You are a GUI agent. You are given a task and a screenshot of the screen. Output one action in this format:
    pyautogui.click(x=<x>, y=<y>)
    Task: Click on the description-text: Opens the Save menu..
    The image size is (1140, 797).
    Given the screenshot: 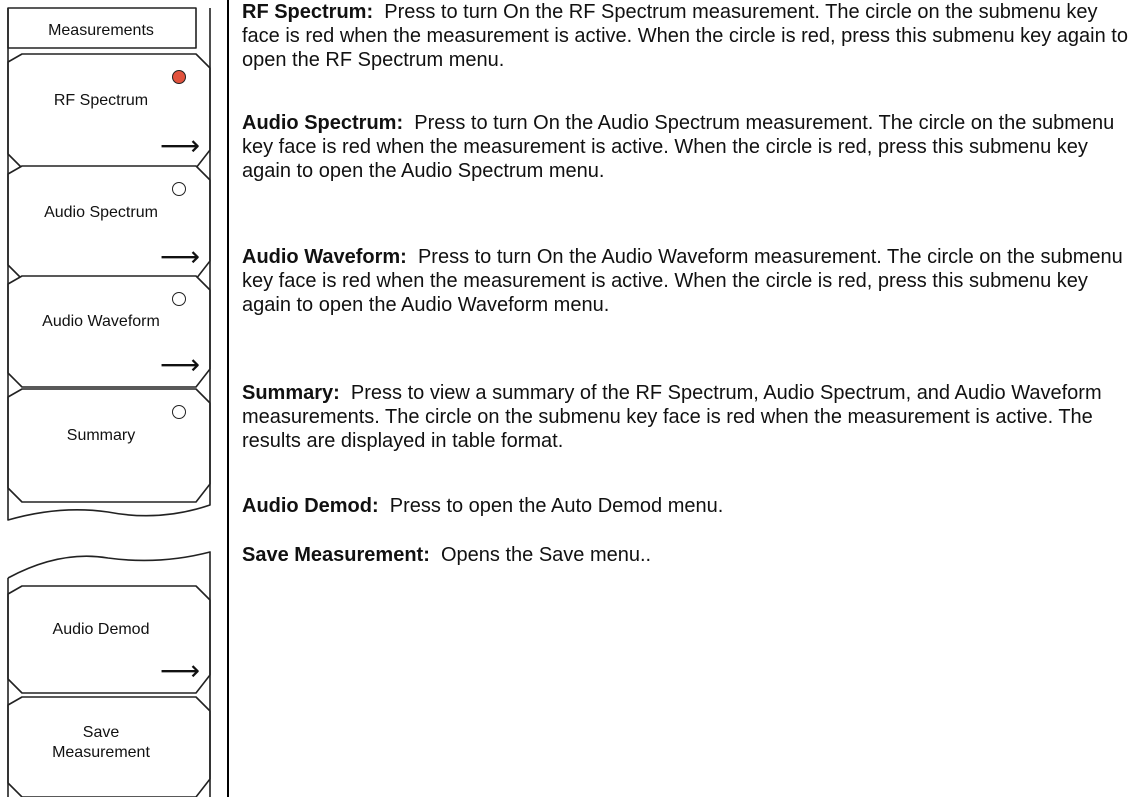 What is the action you would take?
    pyautogui.click(x=540, y=555)
    